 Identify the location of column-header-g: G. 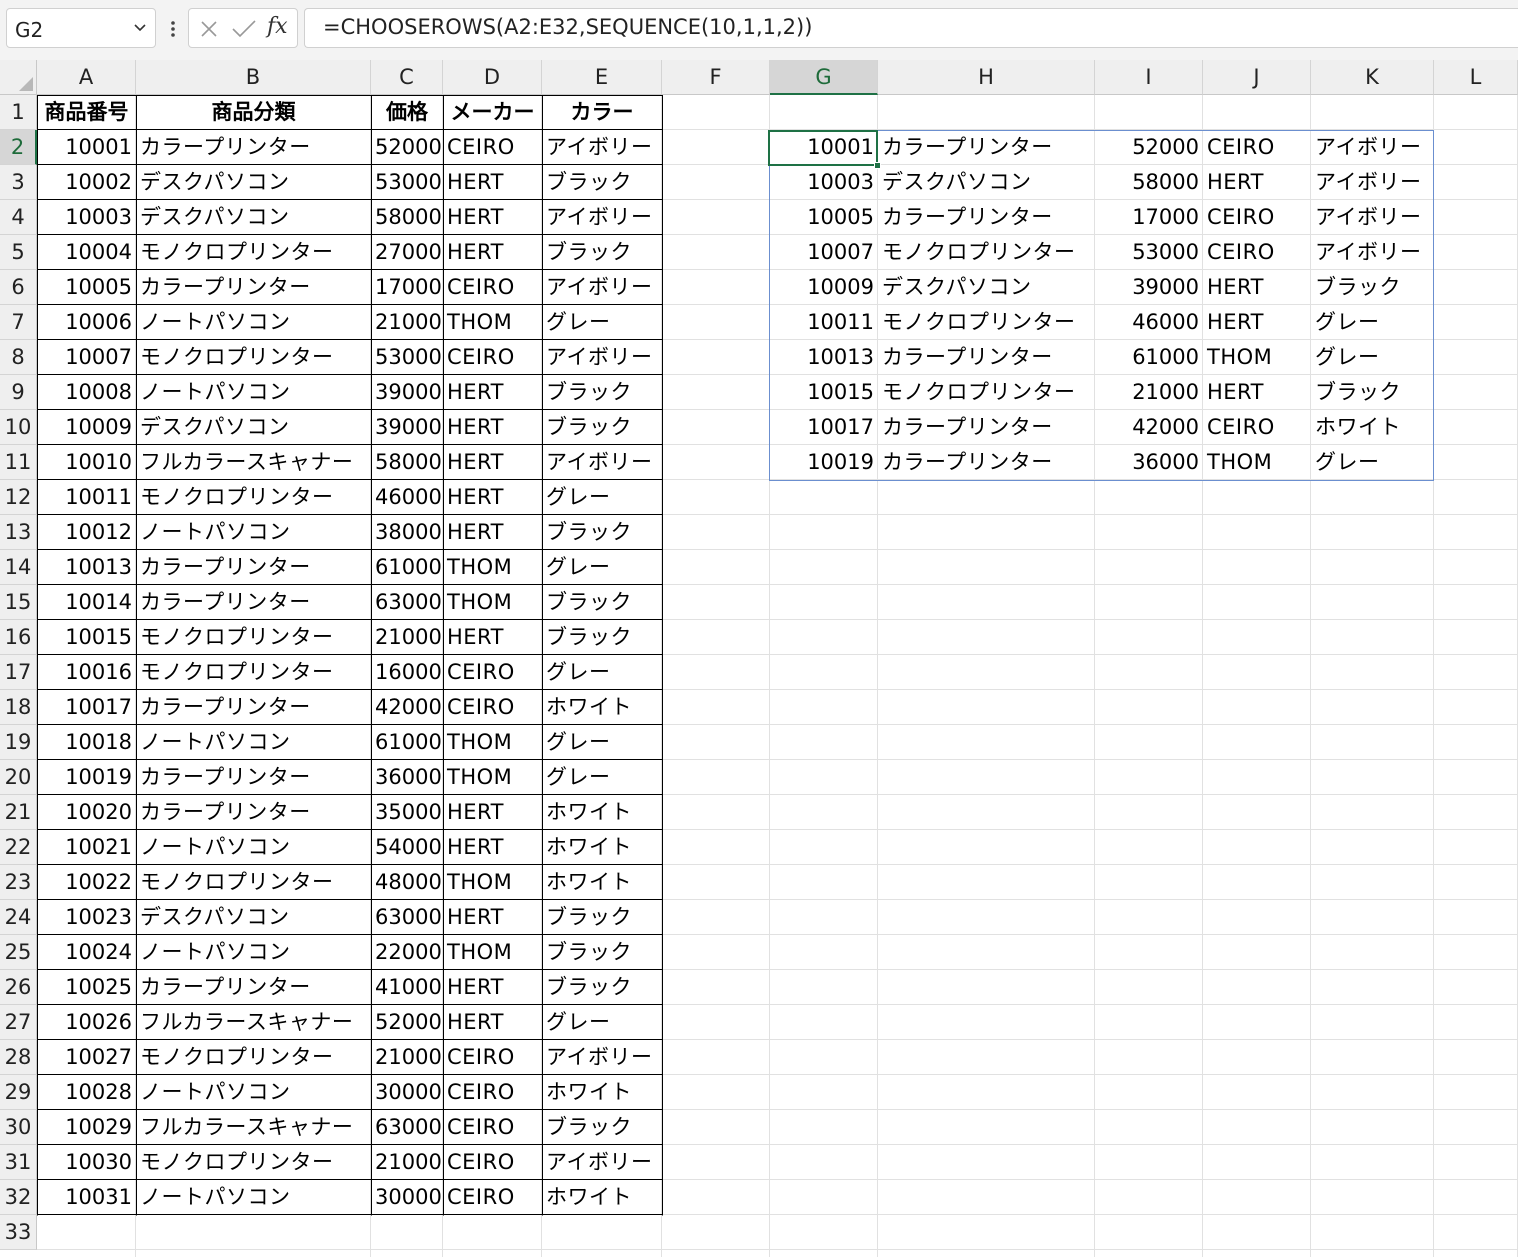
(824, 77).